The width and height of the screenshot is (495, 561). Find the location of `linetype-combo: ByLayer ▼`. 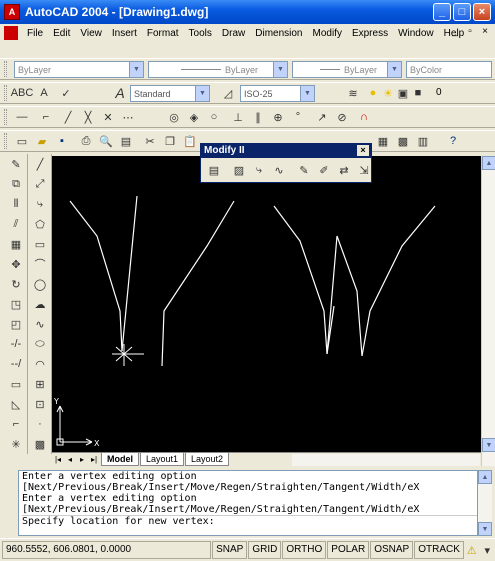

linetype-combo: ByLayer ▼ is located at coordinates (218, 69).